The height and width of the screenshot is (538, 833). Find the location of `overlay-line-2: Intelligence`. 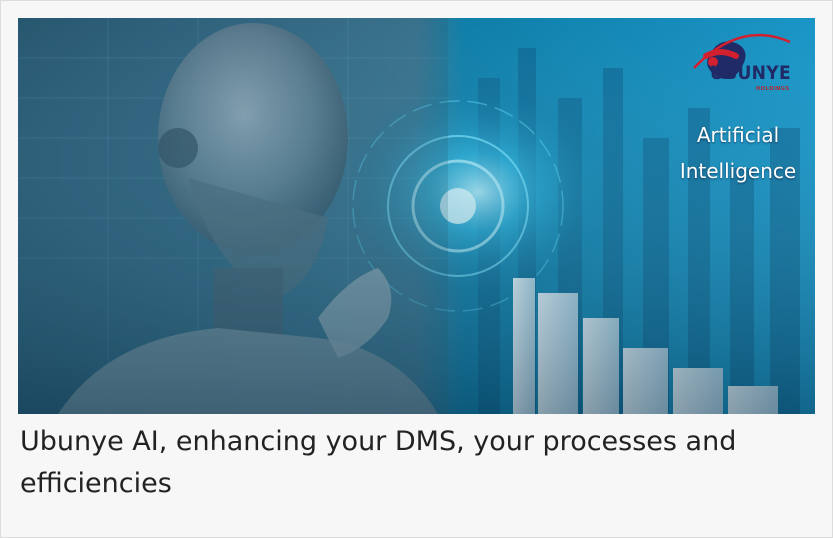

overlay-line-2: Intelligence is located at coordinates (738, 171).